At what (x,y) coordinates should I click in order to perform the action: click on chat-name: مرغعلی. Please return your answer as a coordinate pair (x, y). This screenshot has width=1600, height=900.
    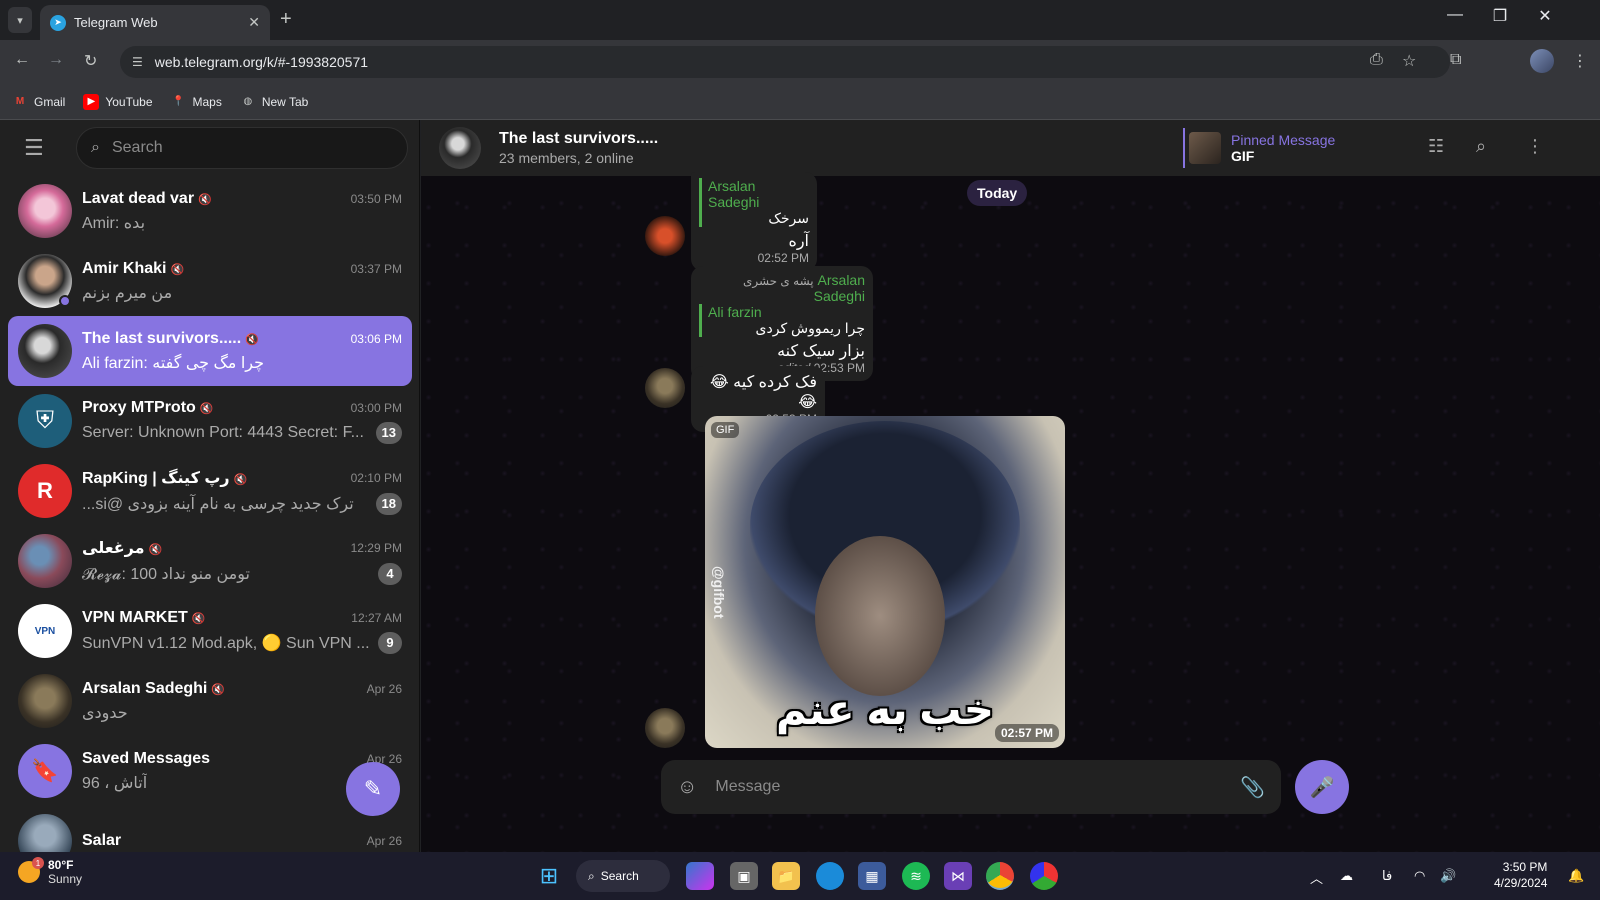
    Looking at the image, I should click on (113, 548).